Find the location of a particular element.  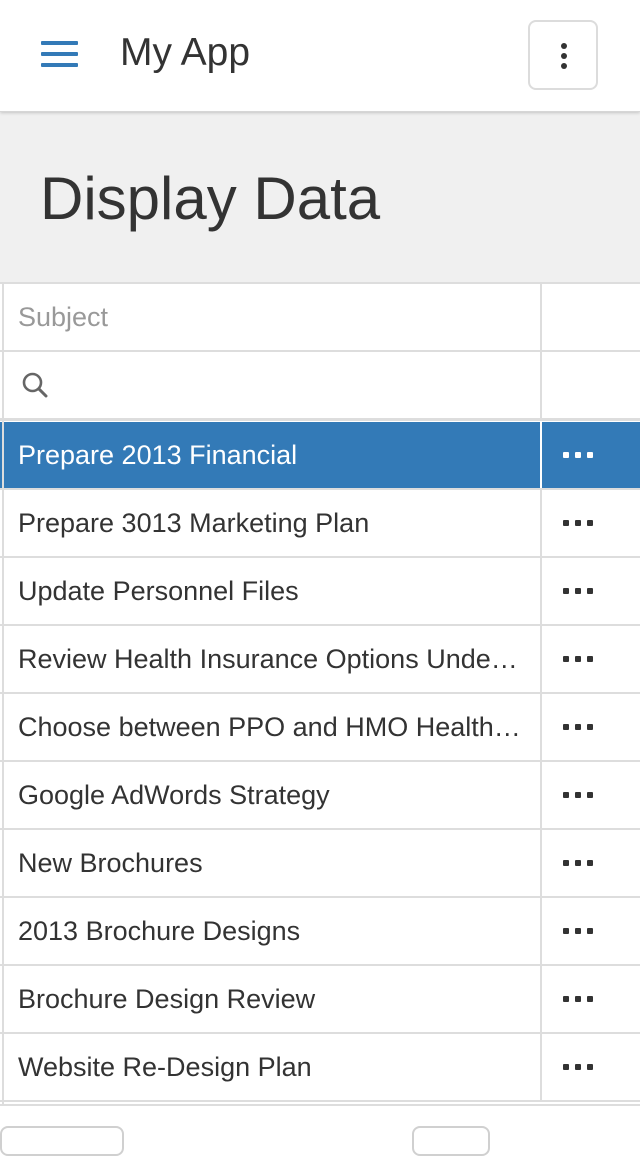

hamburger-menu-icon is located at coordinates (59, 55).